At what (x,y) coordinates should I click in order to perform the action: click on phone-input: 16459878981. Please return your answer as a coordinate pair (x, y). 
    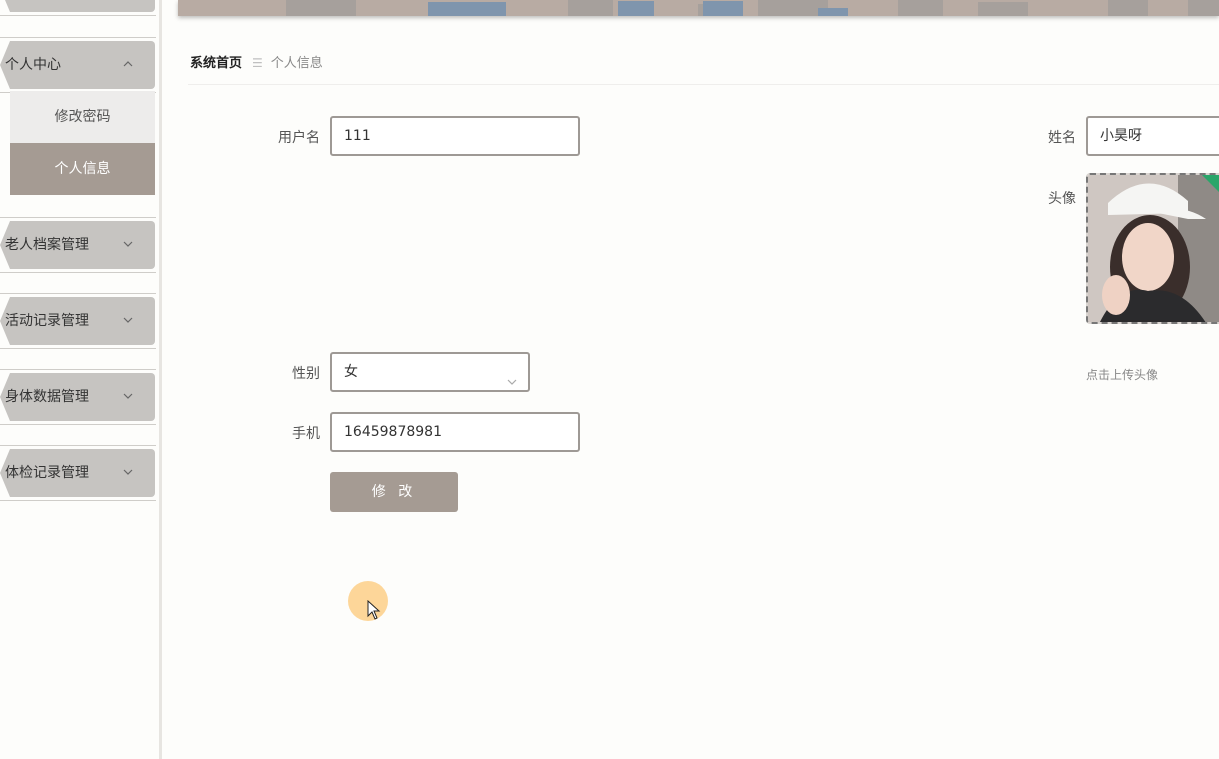
    Looking at the image, I should click on (455, 432).